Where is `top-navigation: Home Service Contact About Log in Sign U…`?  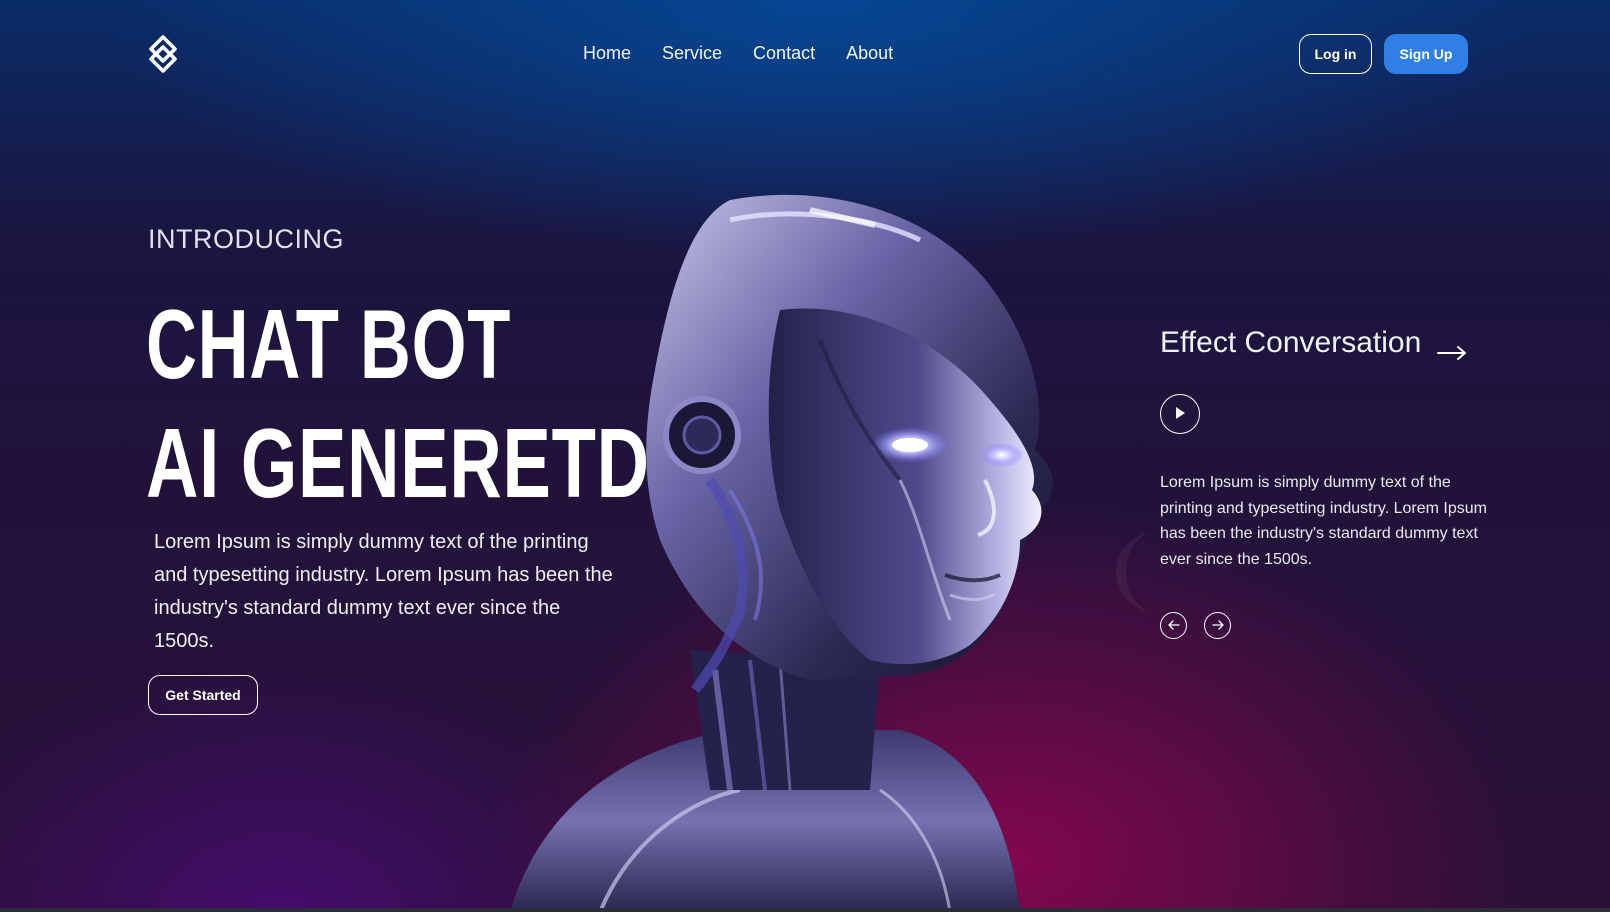
top-navigation: Home Service Contact About Log in Sign U… is located at coordinates (805, 54).